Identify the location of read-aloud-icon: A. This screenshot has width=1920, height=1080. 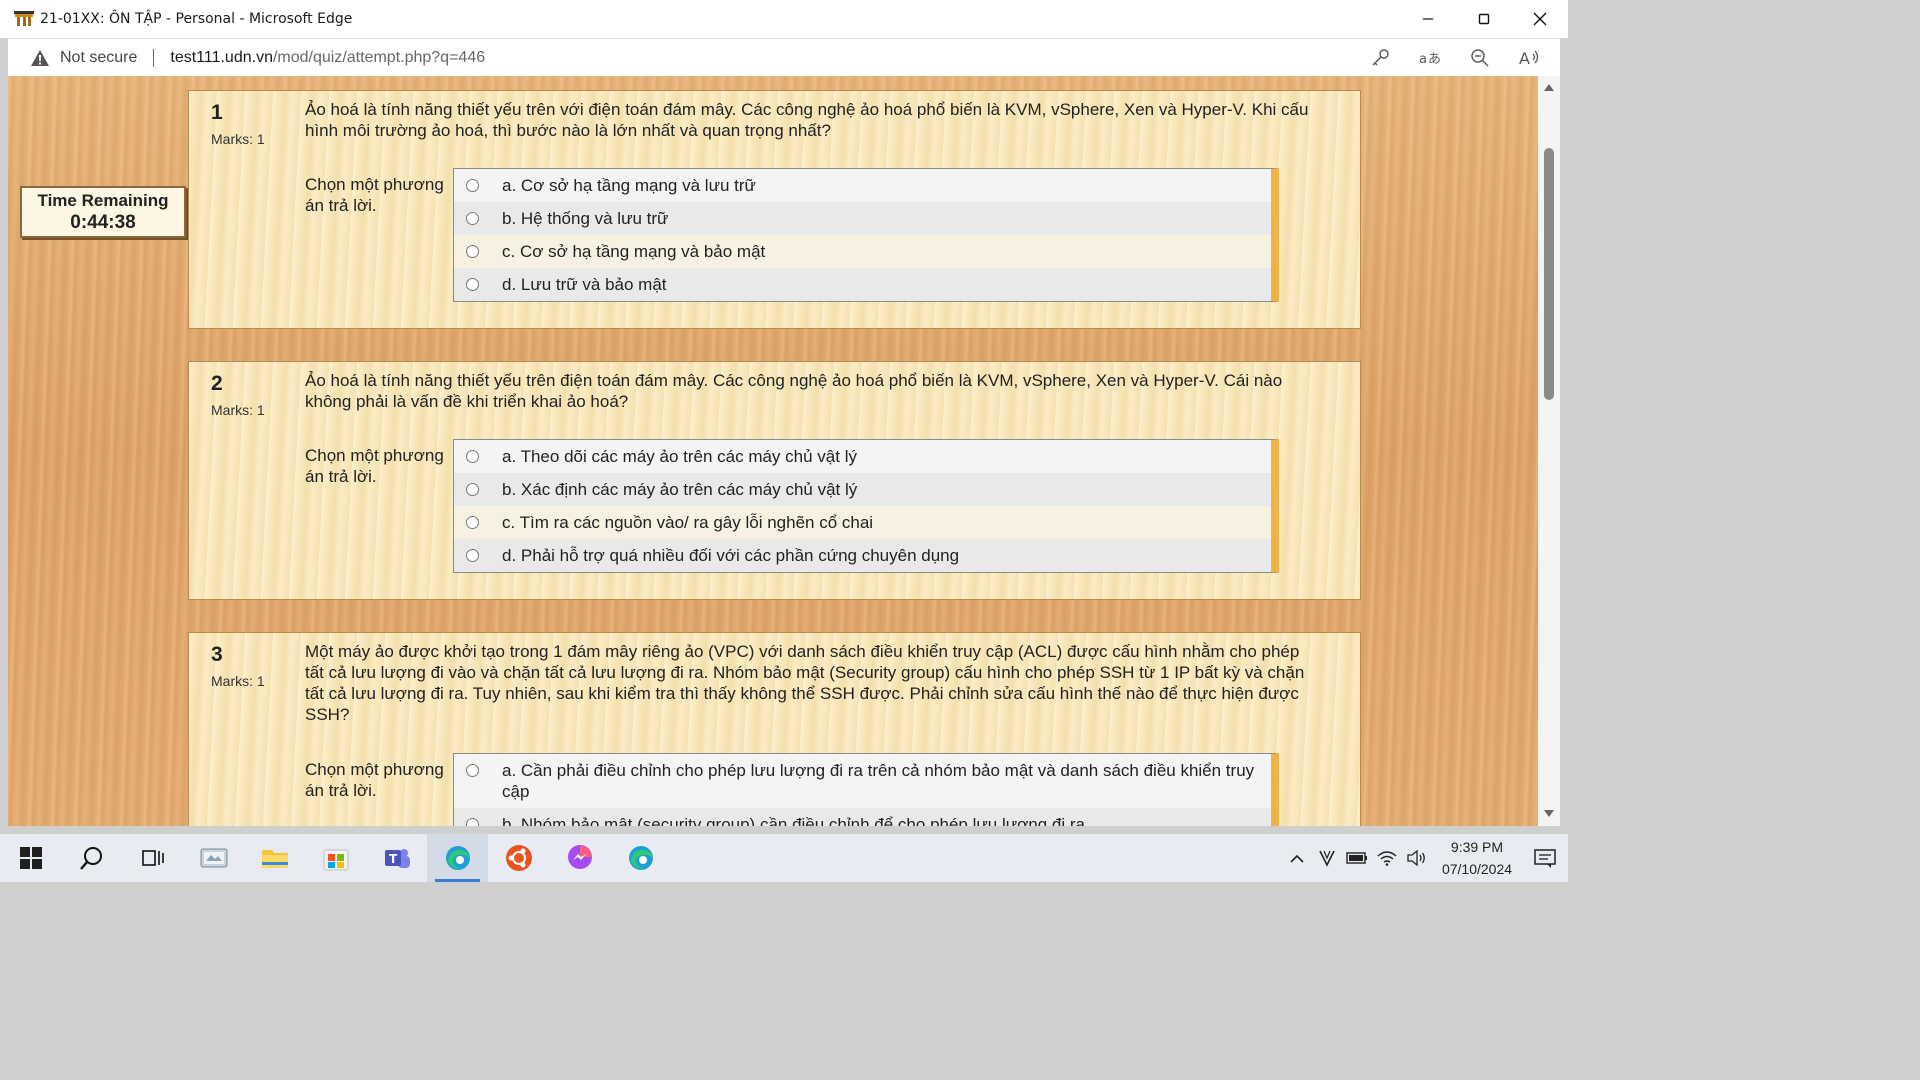
(1530, 58).